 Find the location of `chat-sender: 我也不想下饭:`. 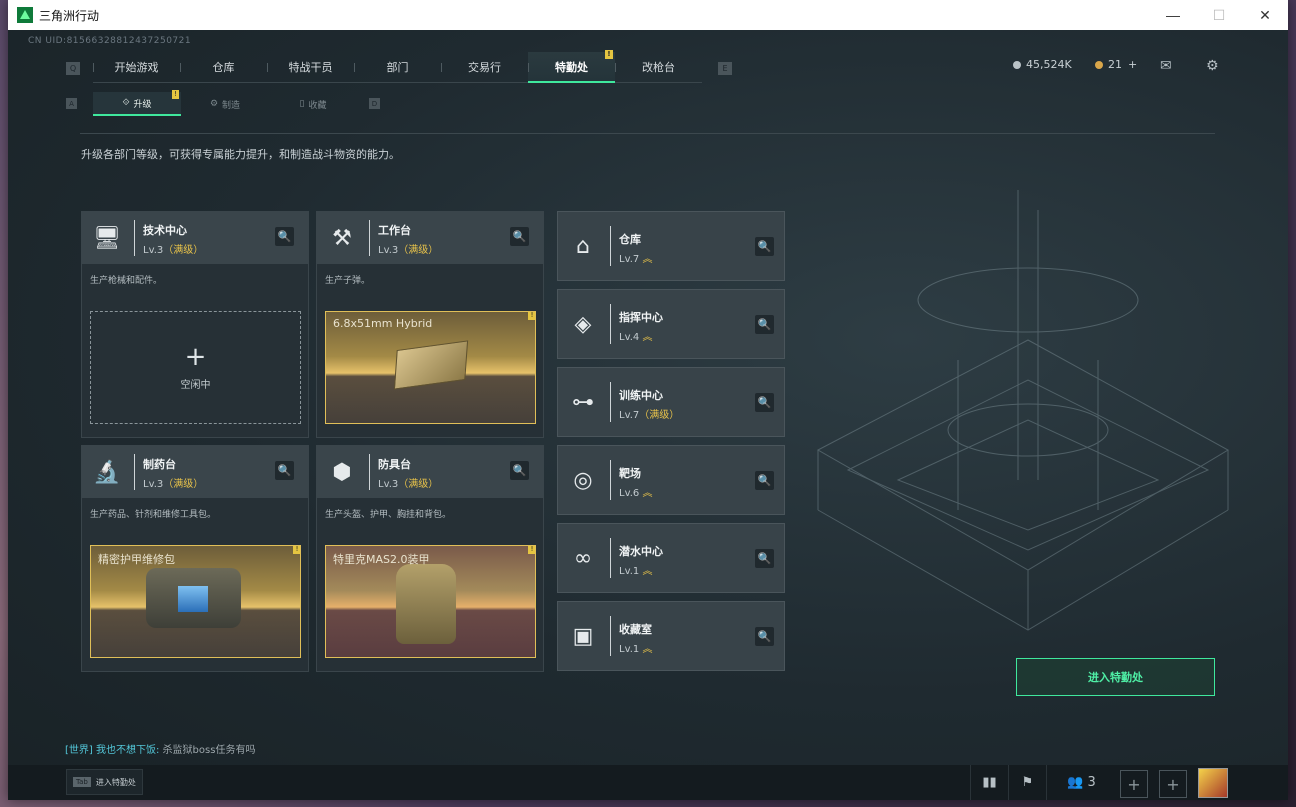

chat-sender: 我也不想下饭: is located at coordinates (128, 750).